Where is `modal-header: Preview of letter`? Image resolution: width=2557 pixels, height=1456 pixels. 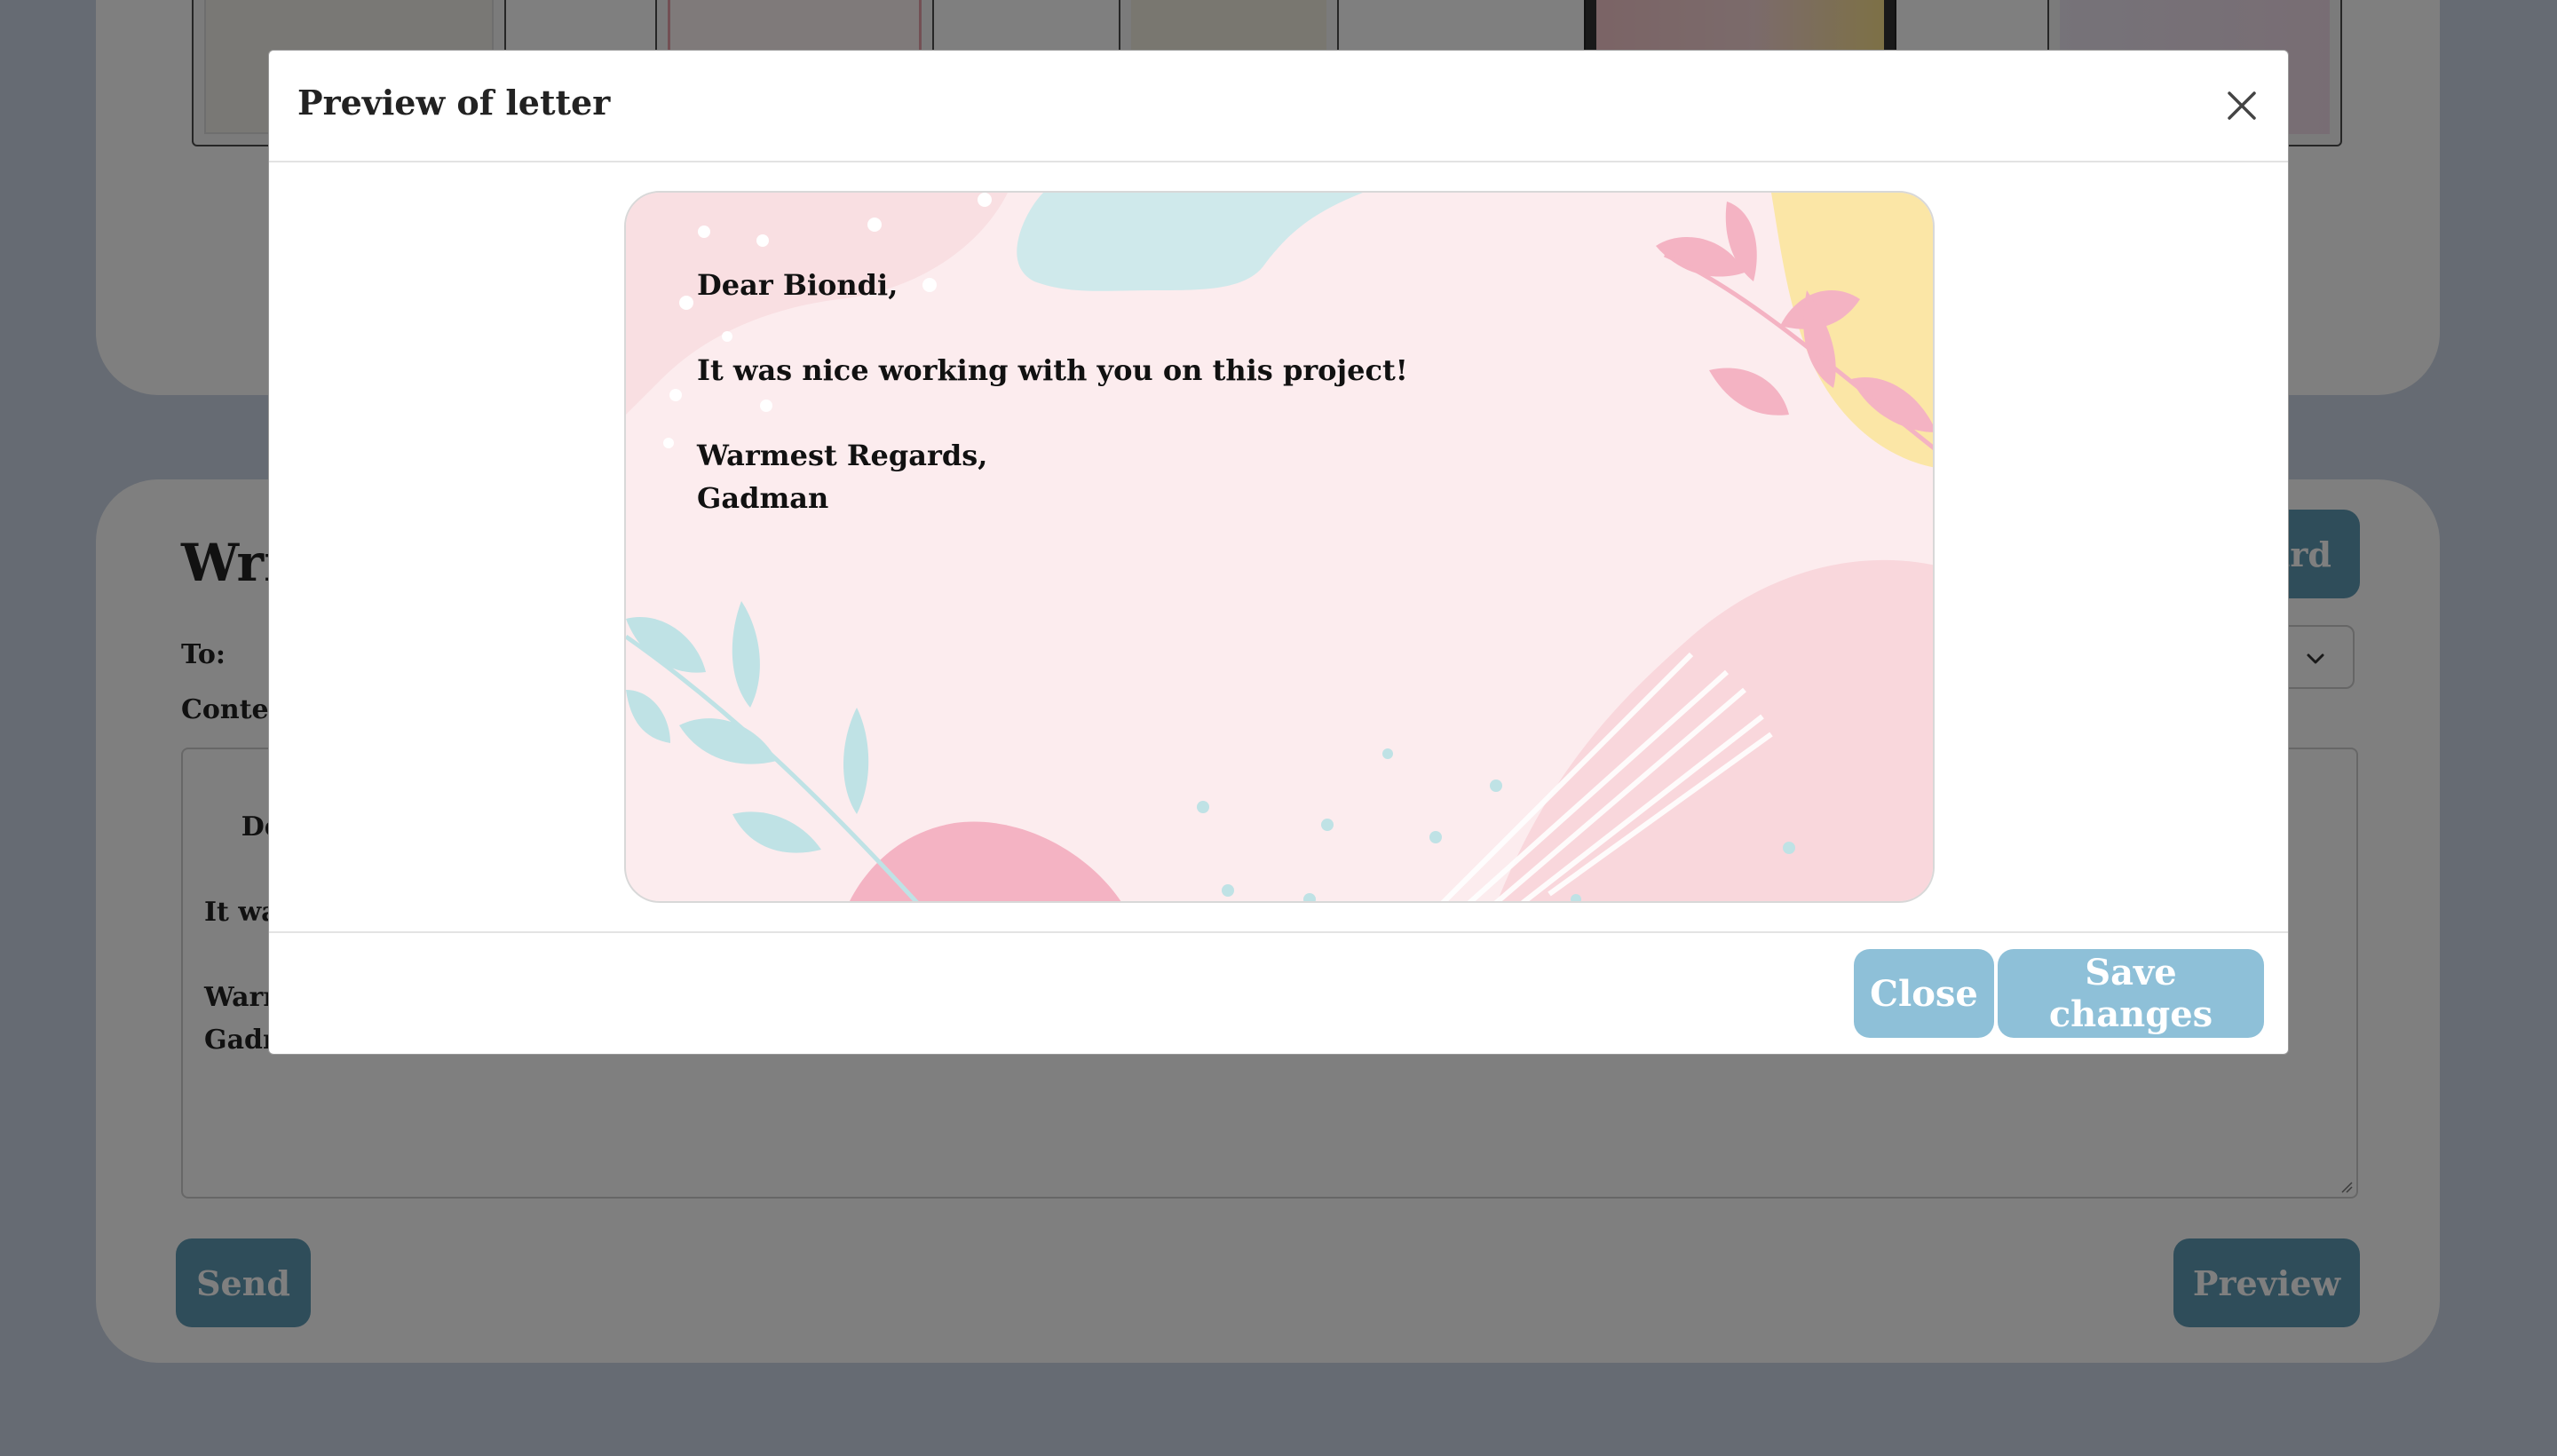 modal-header: Preview of letter is located at coordinates (1278, 106).